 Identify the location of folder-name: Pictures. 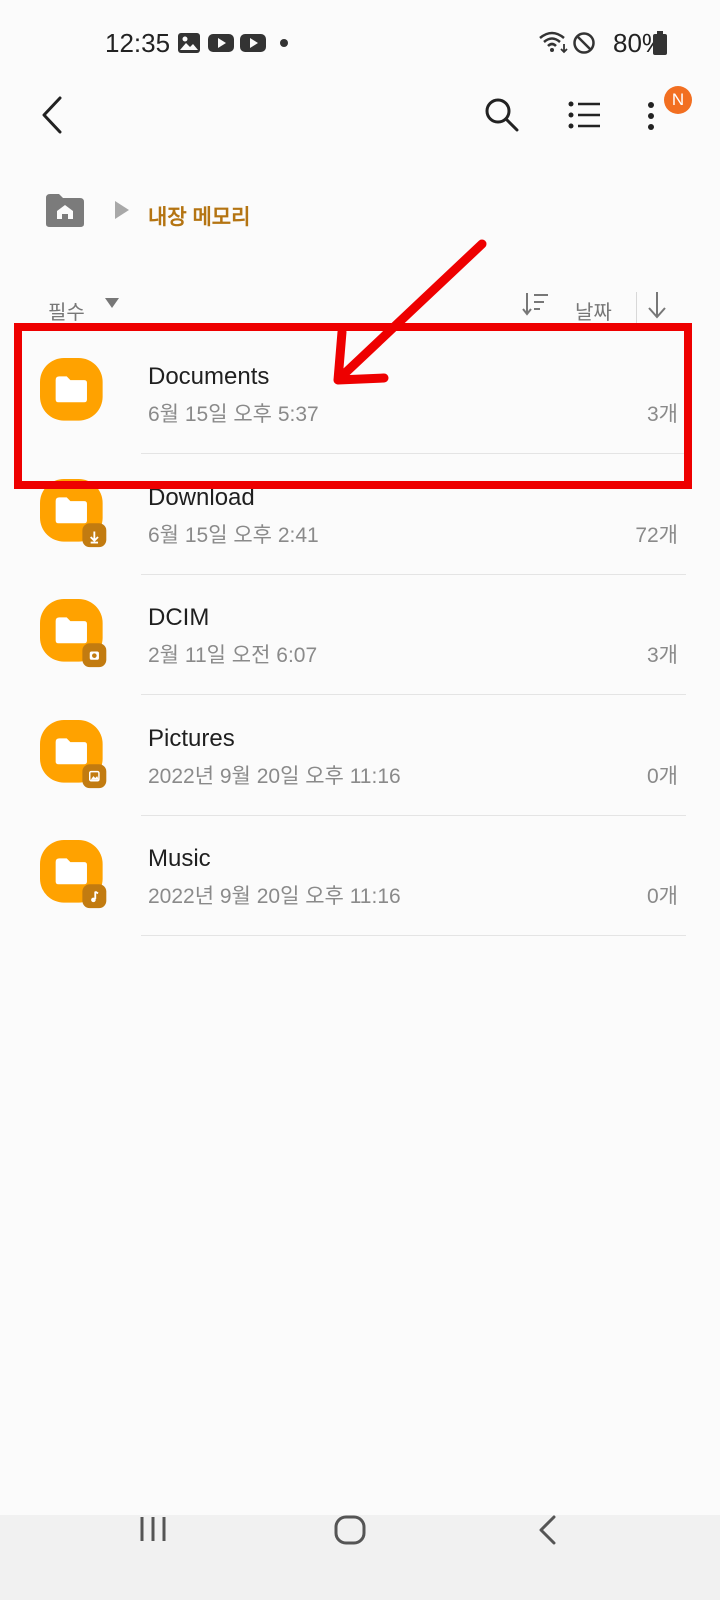
(191, 738).